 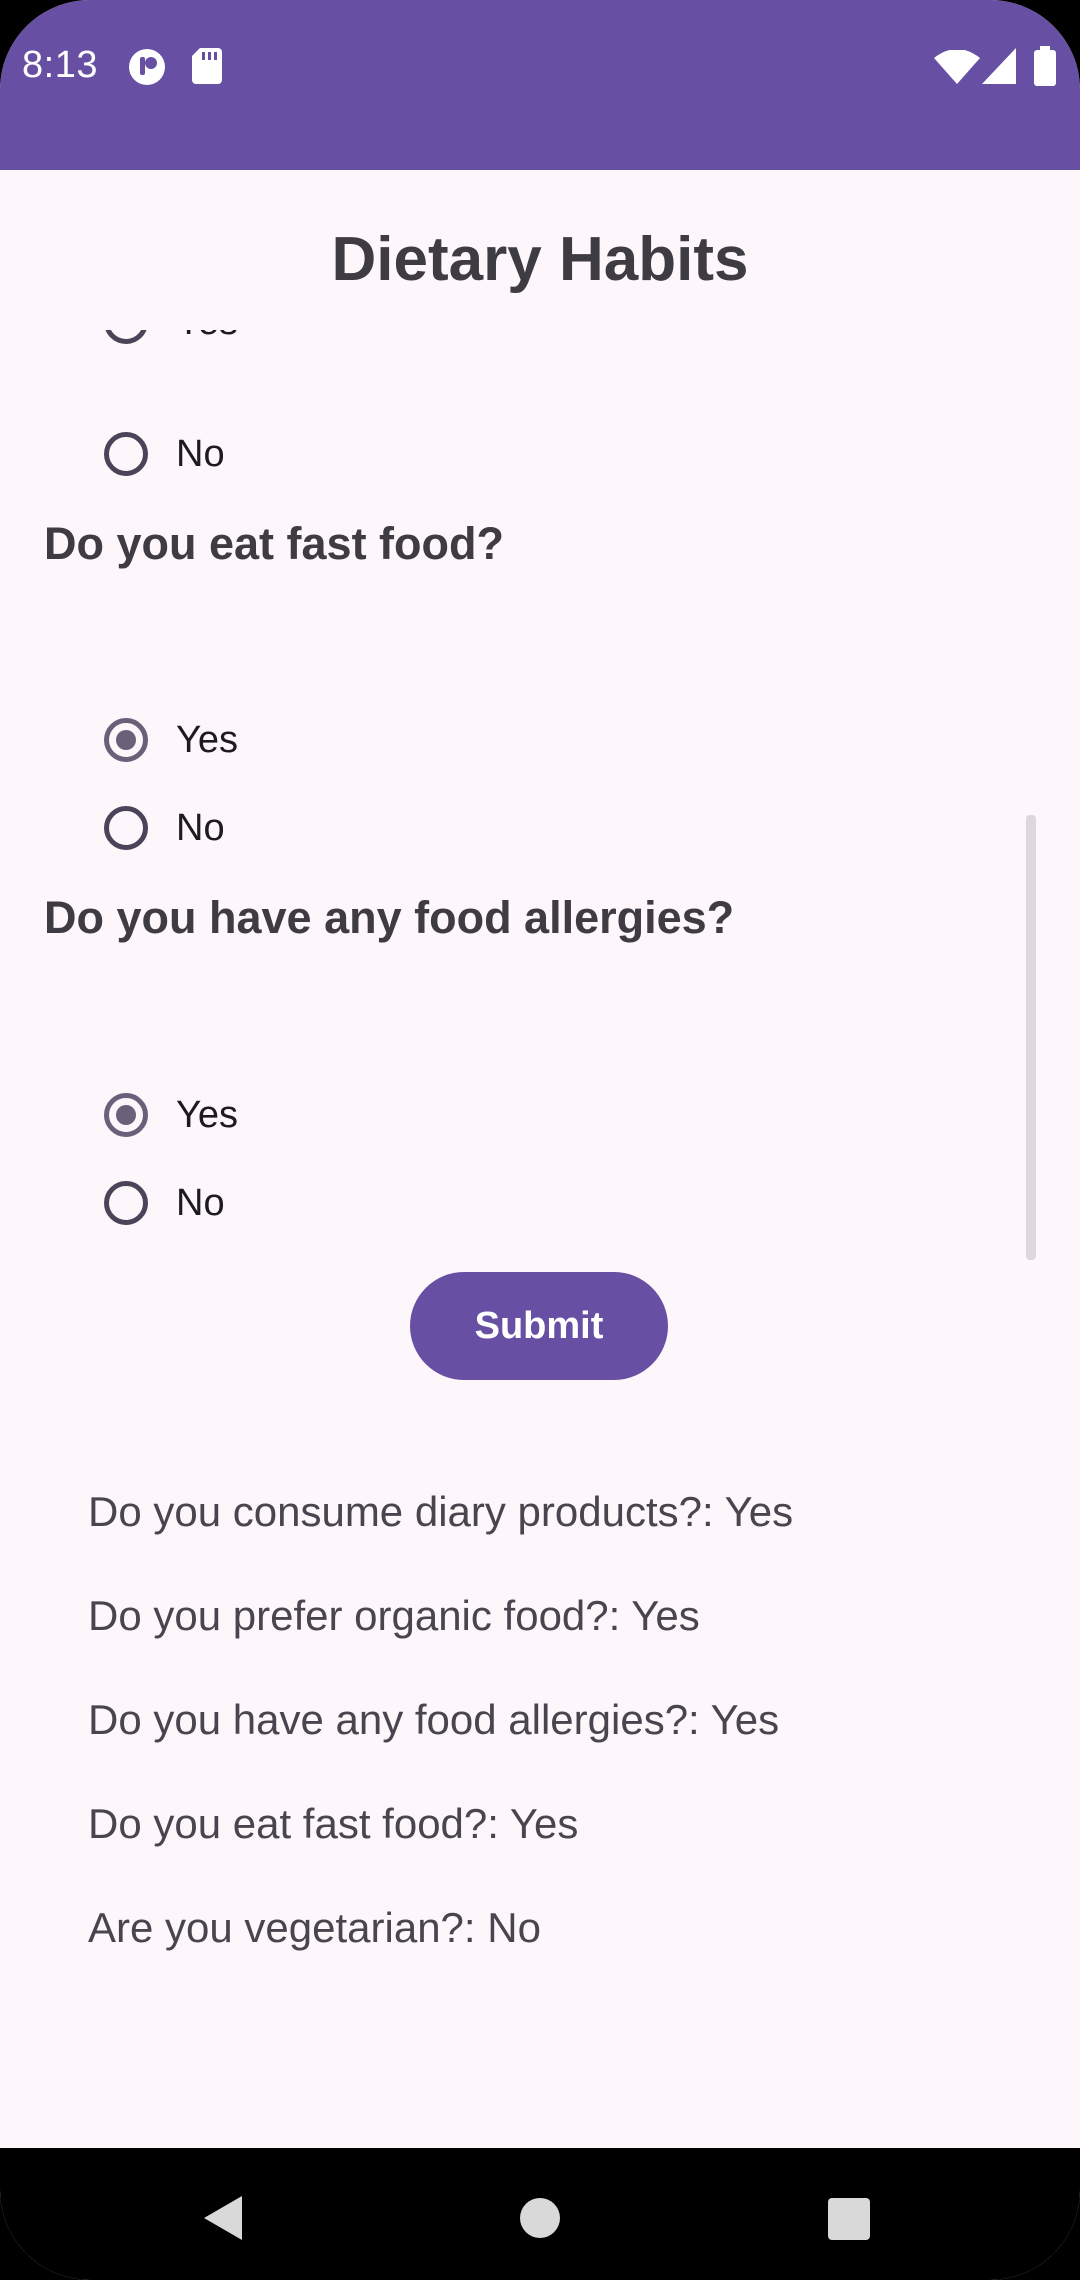 I want to click on status-time: 8:13, so click(x=60, y=65).